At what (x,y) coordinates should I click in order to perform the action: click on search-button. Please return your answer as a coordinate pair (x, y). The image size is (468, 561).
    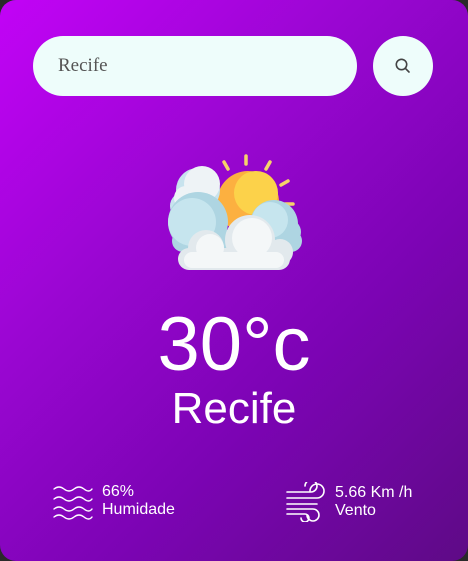
    Looking at the image, I should click on (403, 66).